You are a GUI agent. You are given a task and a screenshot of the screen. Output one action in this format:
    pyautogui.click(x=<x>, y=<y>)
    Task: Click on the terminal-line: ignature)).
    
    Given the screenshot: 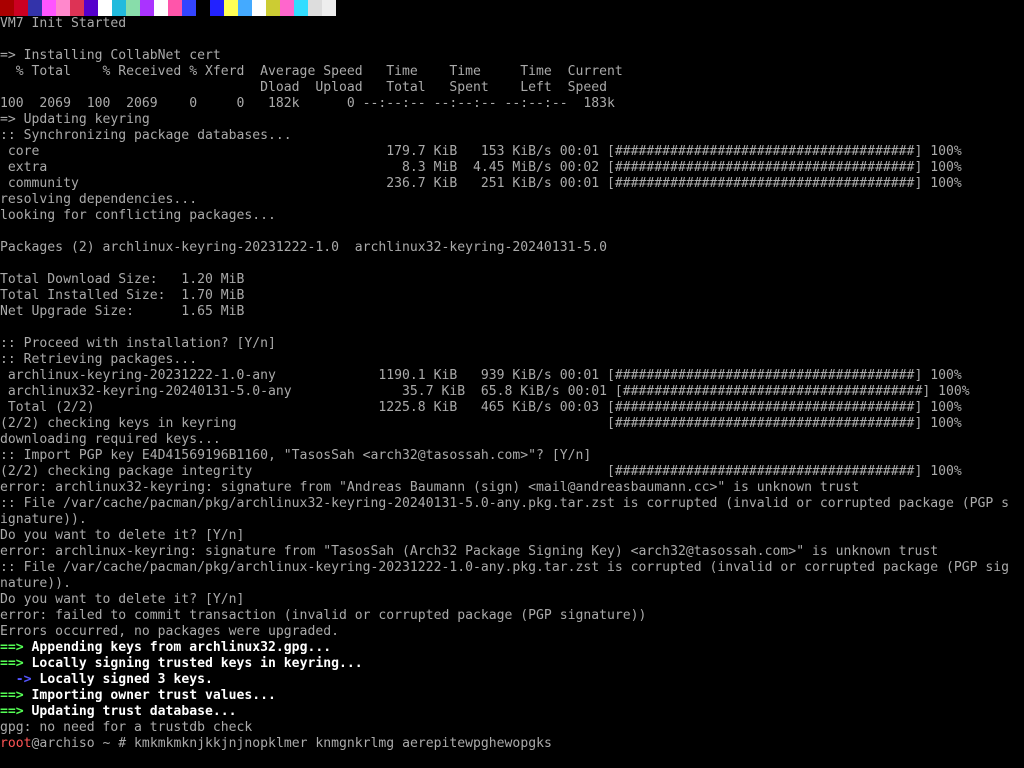 What is the action you would take?
    pyautogui.click(x=43, y=519)
    